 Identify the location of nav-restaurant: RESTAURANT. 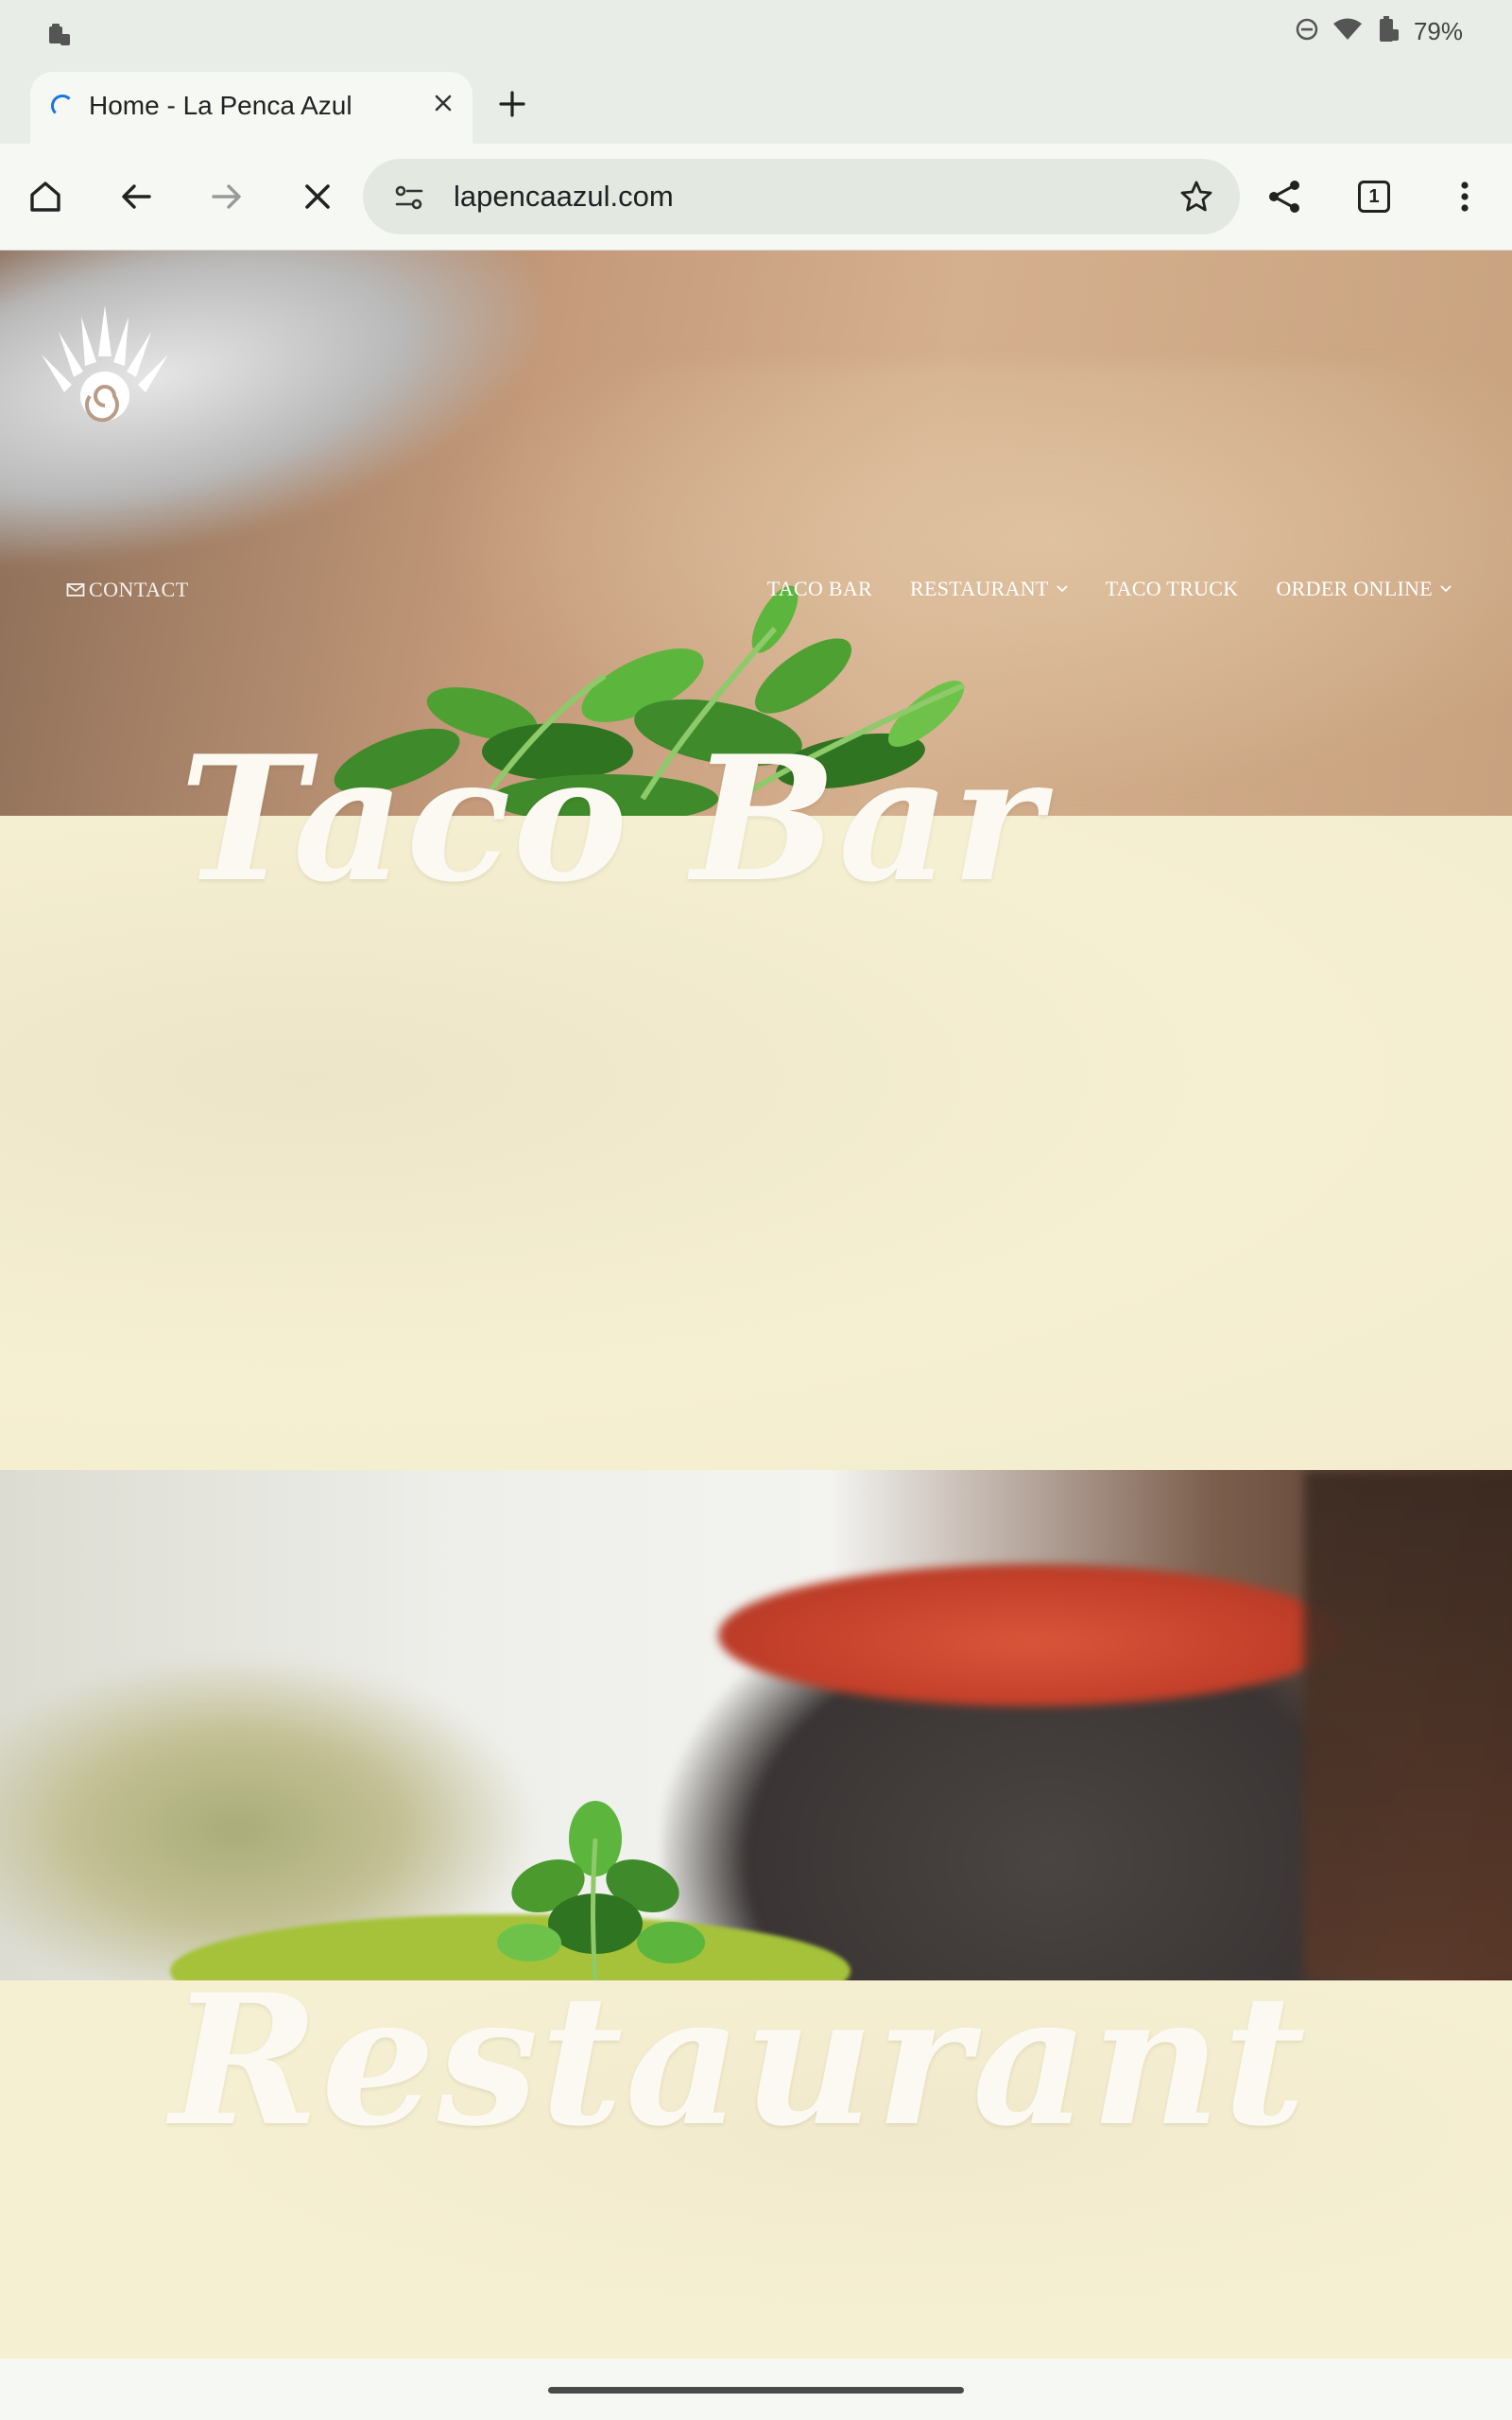
(989, 589).